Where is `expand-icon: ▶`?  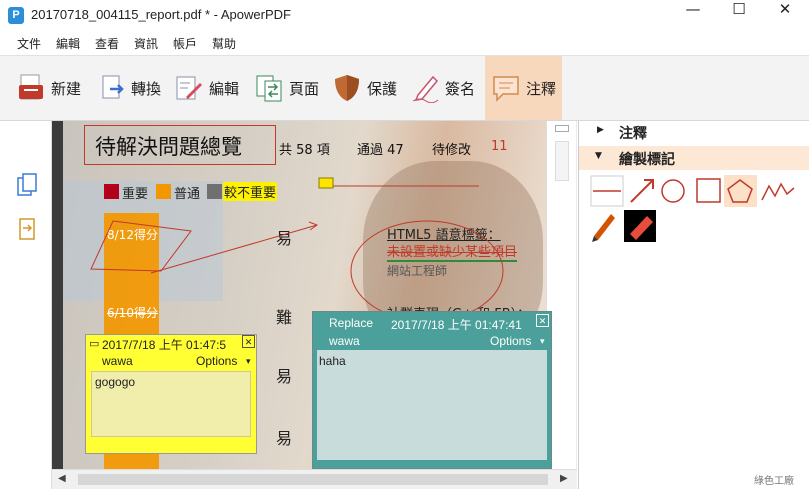
expand-icon: ▶ is located at coordinates (600, 130).